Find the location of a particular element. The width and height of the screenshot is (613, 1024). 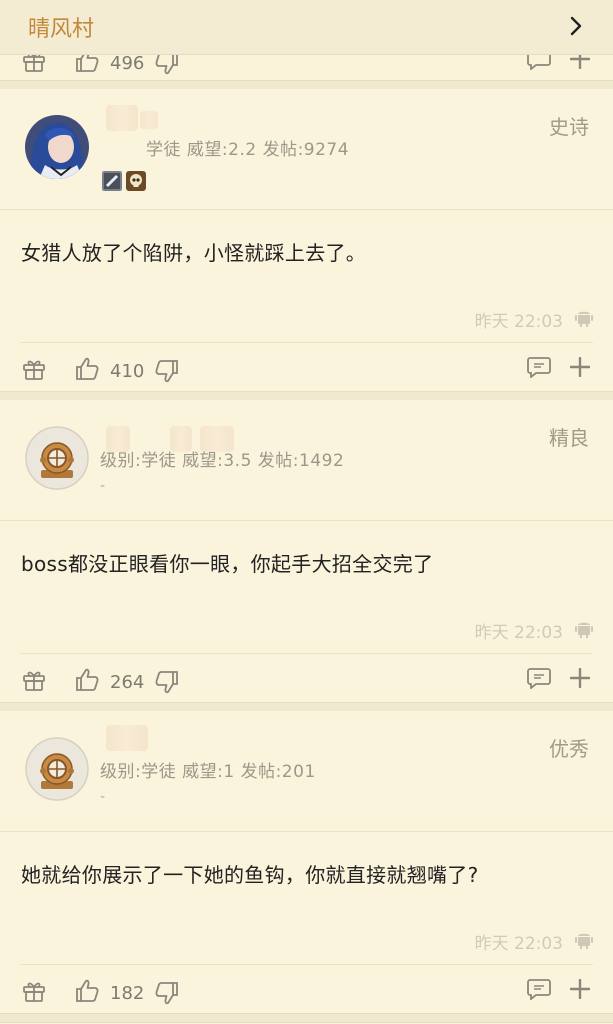

rank-badge: 精良 is located at coordinates (569, 438).